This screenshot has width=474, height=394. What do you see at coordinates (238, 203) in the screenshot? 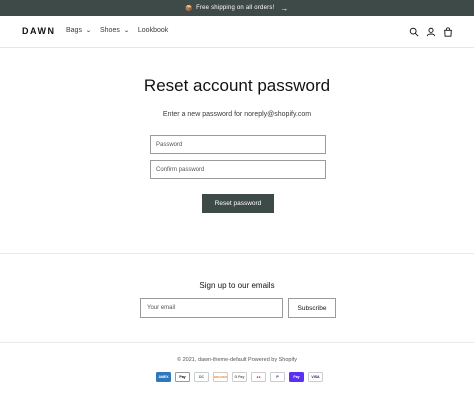
I see `reset-password-button: Reset password` at bounding box center [238, 203].